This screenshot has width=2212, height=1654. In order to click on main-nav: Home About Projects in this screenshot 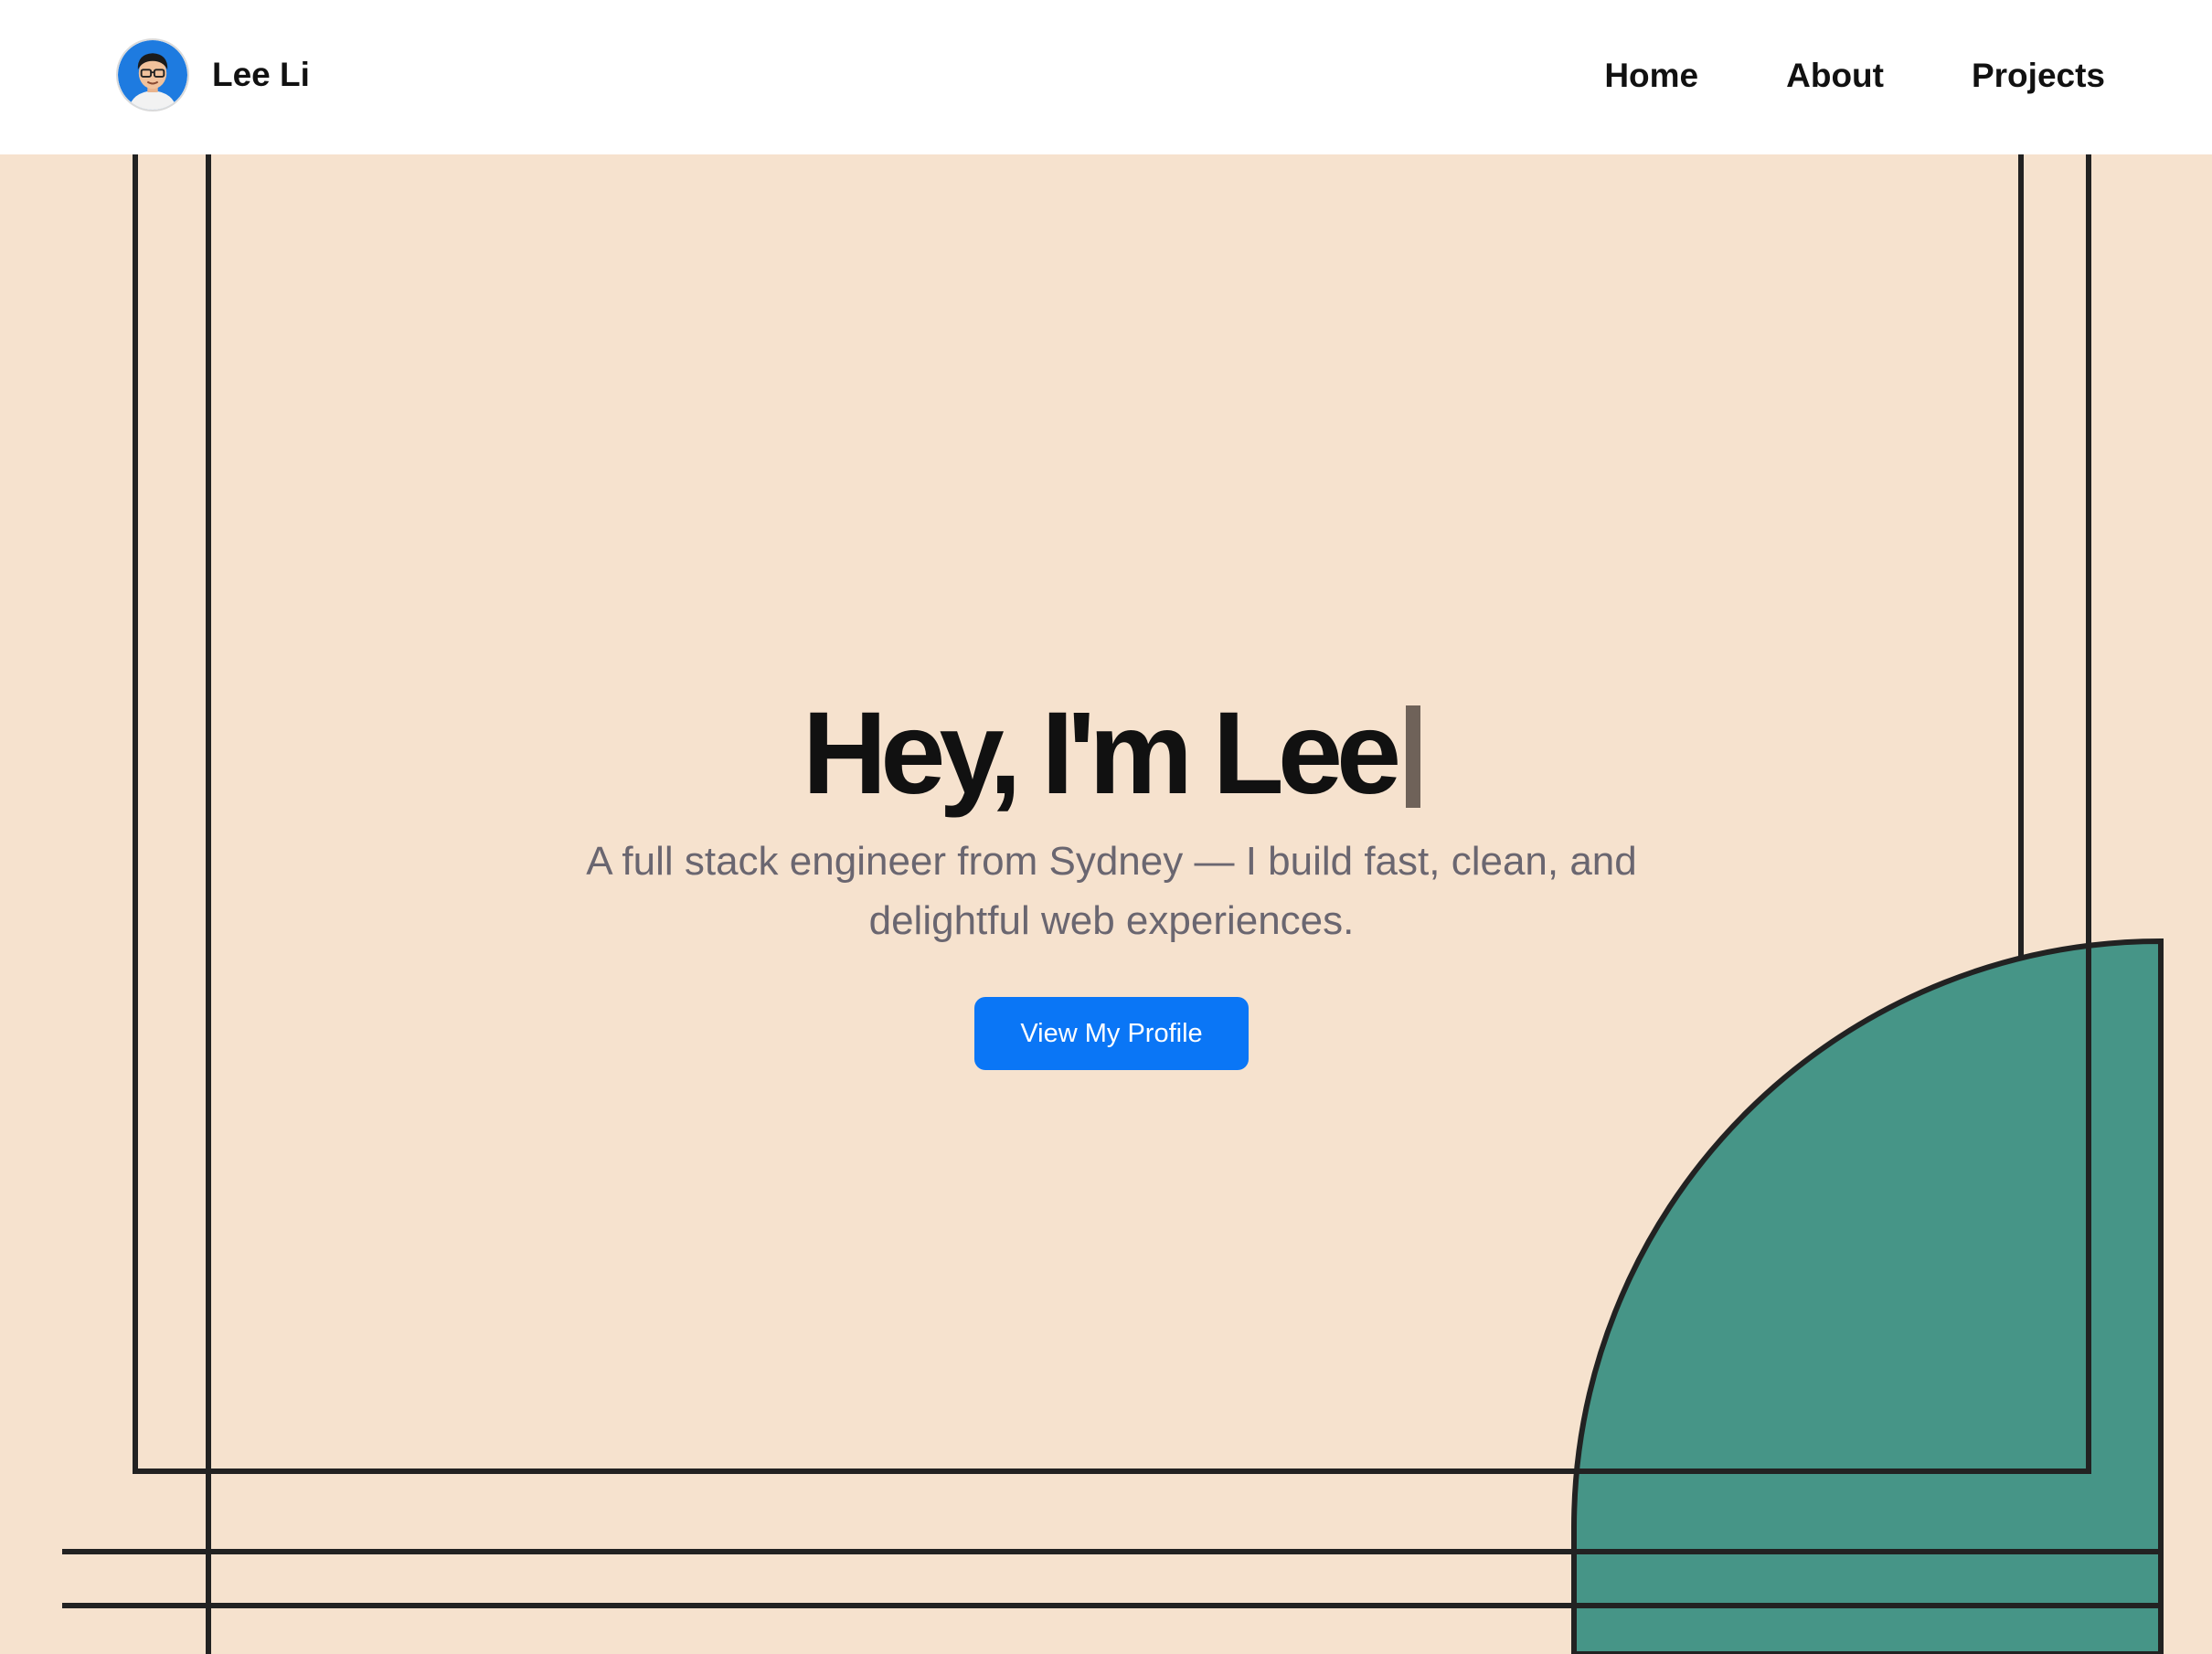, I will do `click(1810, 75)`.